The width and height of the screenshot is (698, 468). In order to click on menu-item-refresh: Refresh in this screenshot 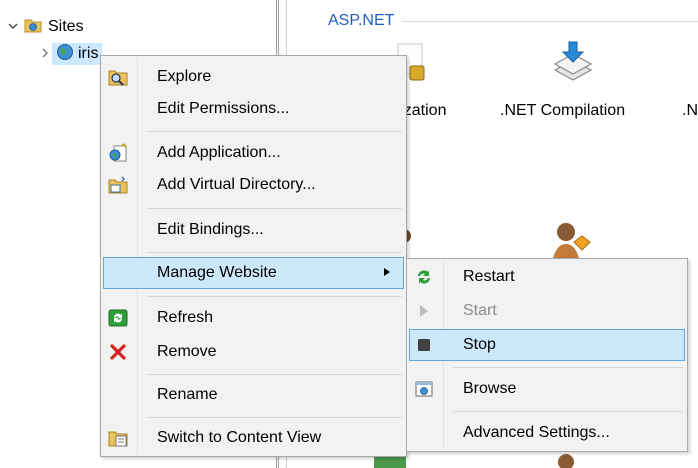, I will do `click(253, 318)`.